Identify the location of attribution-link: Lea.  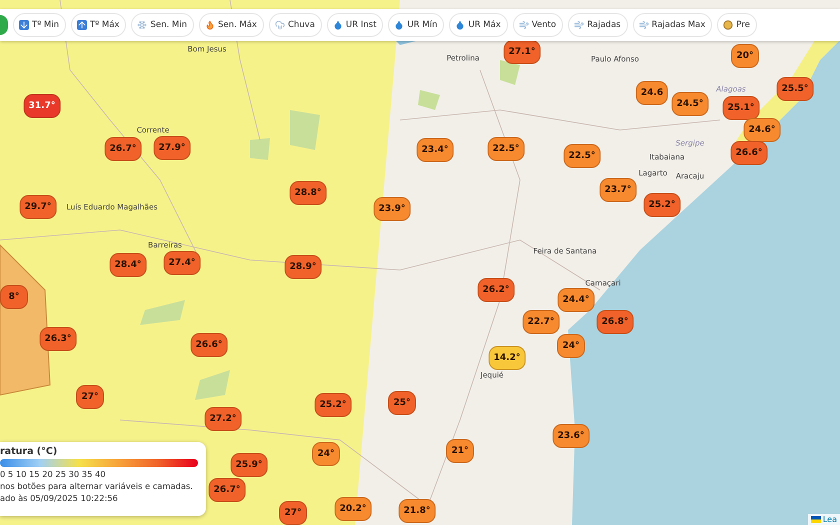
(824, 519).